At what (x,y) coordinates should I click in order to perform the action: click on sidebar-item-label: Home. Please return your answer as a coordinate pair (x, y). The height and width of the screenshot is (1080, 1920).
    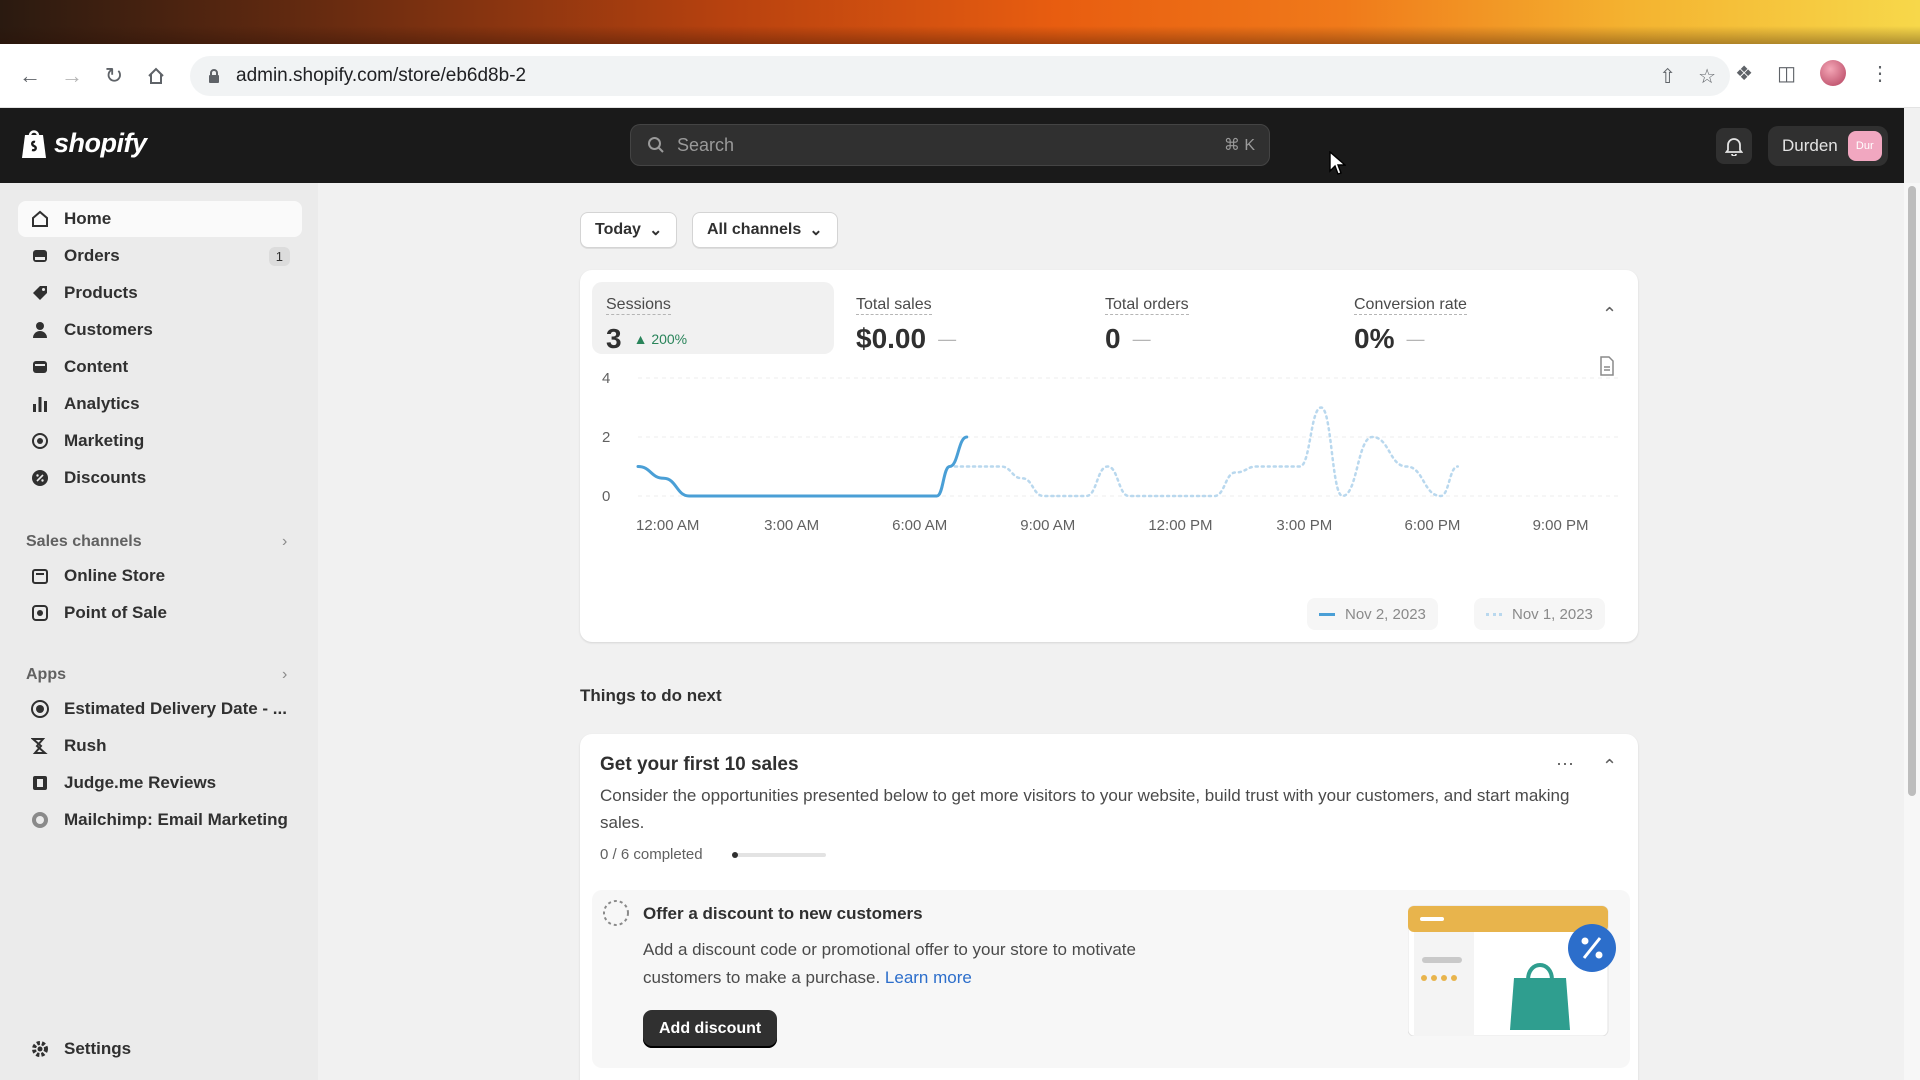
    Looking at the image, I should click on (88, 218).